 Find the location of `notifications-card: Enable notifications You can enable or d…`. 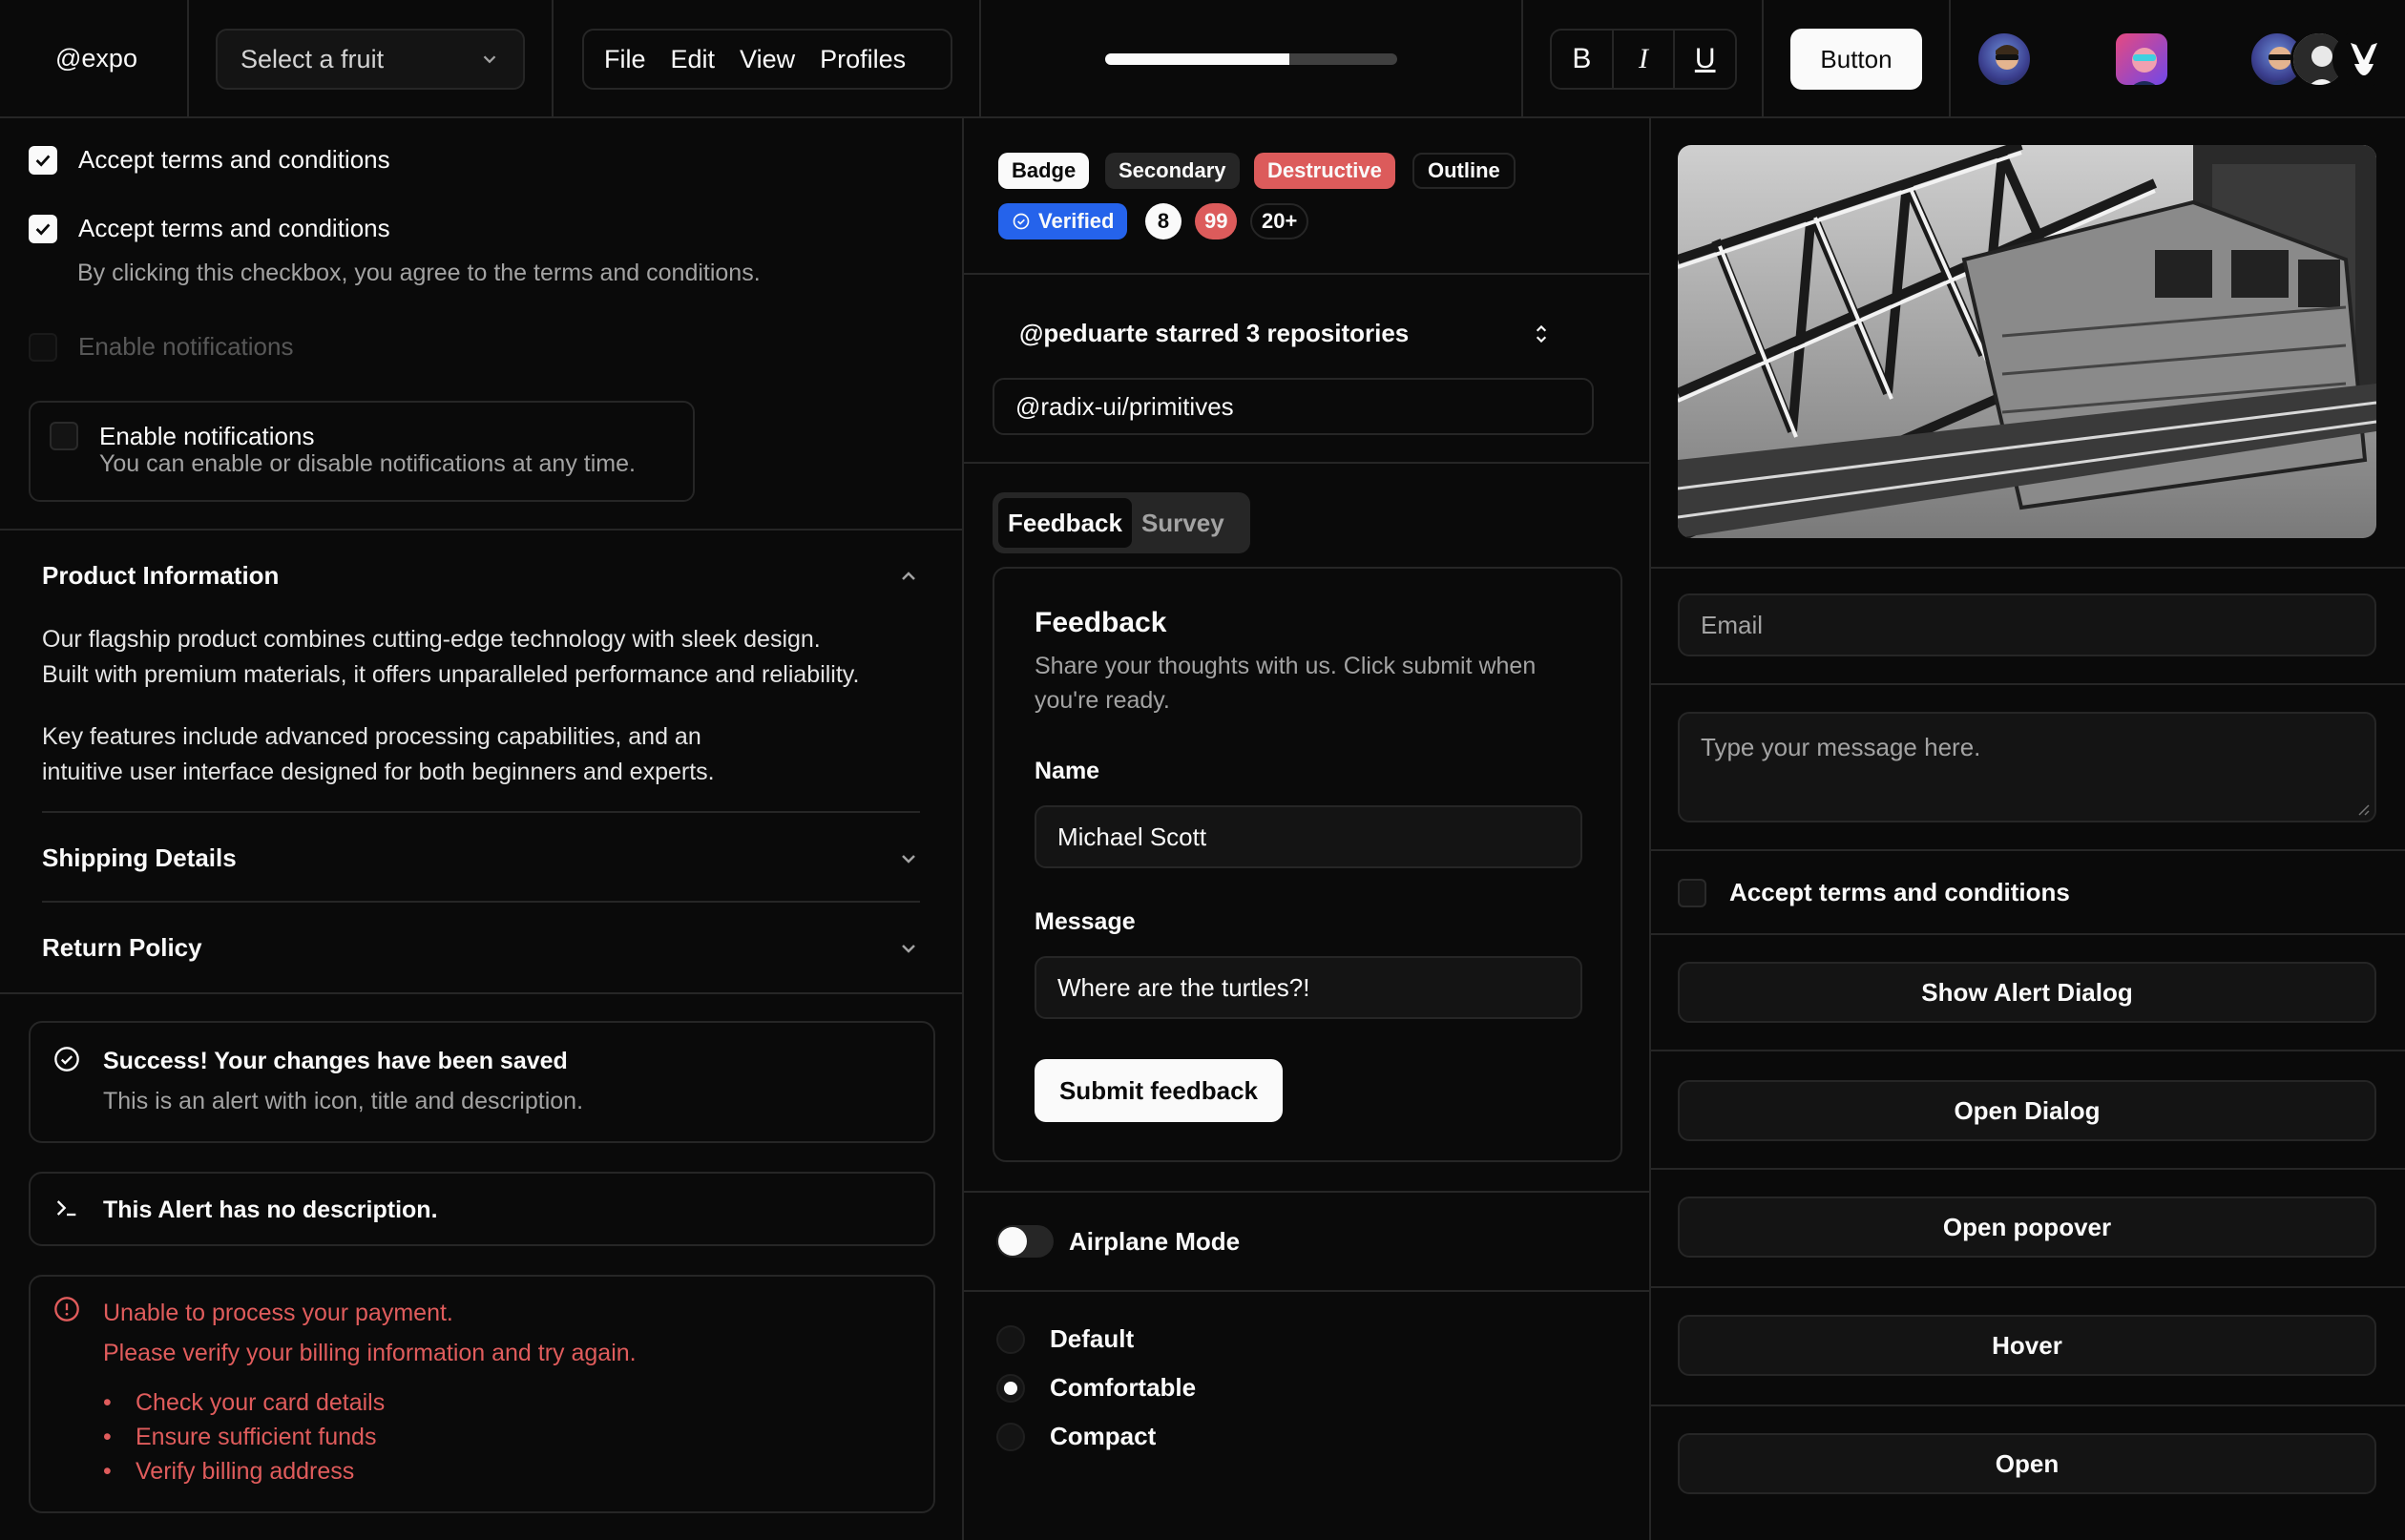

notifications-card: Enable notifications You can enable or d… is located at coordinates (362, 452).